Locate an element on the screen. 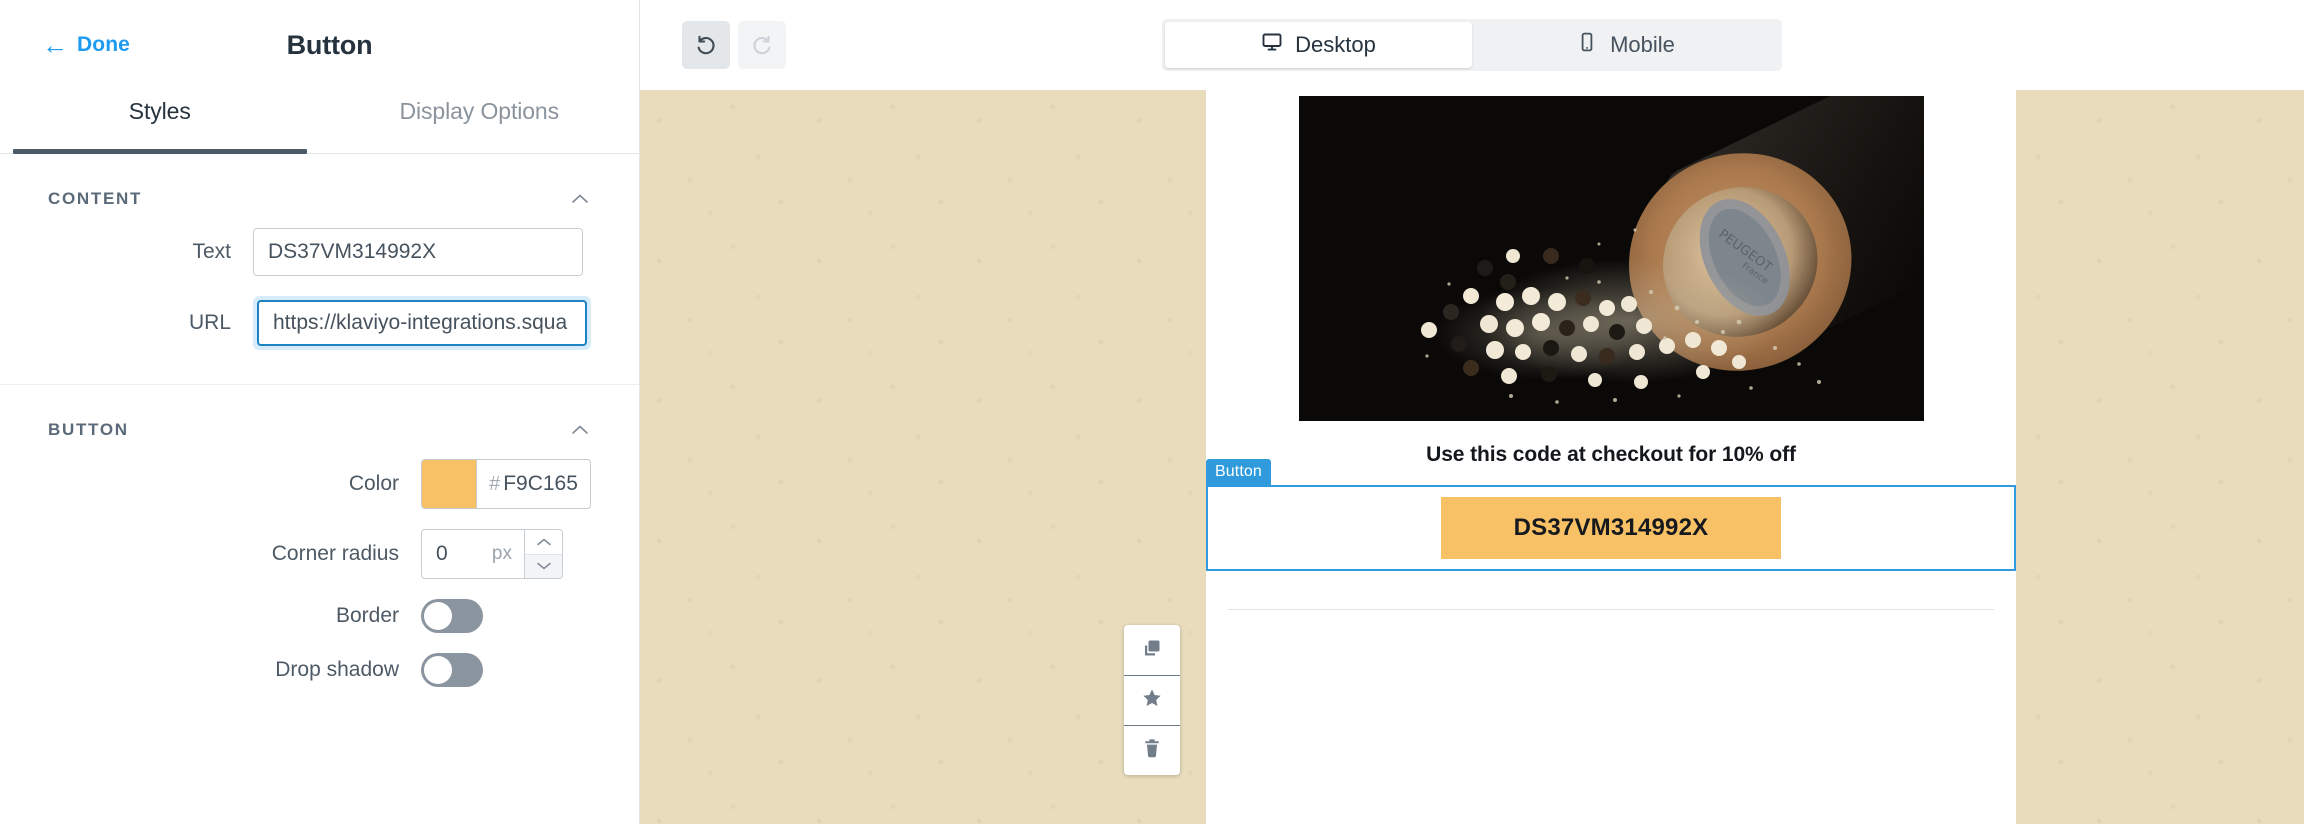 The width and height of the screenshot is (2304, 824). corner-radius-value: 0 is located at coordinates (442, 553).